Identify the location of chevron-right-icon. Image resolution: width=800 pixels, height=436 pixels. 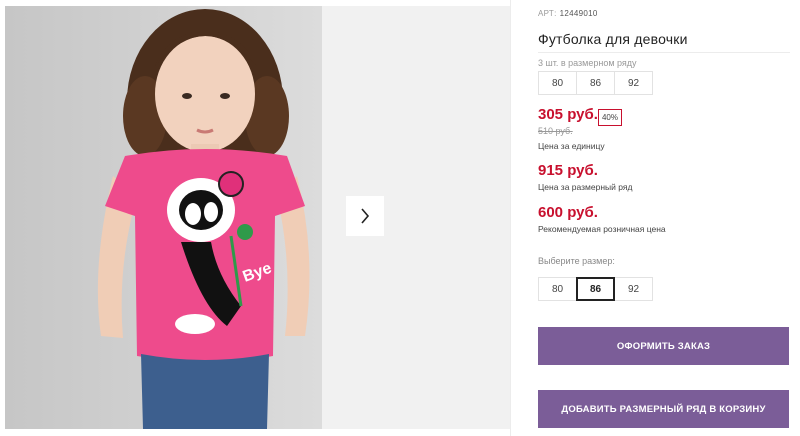
(365, 216).